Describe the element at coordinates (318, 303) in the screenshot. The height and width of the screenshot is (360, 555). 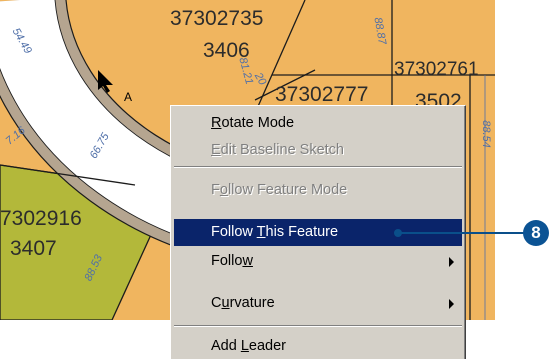
I see `menu-item-curvature: Curvature` at that location.